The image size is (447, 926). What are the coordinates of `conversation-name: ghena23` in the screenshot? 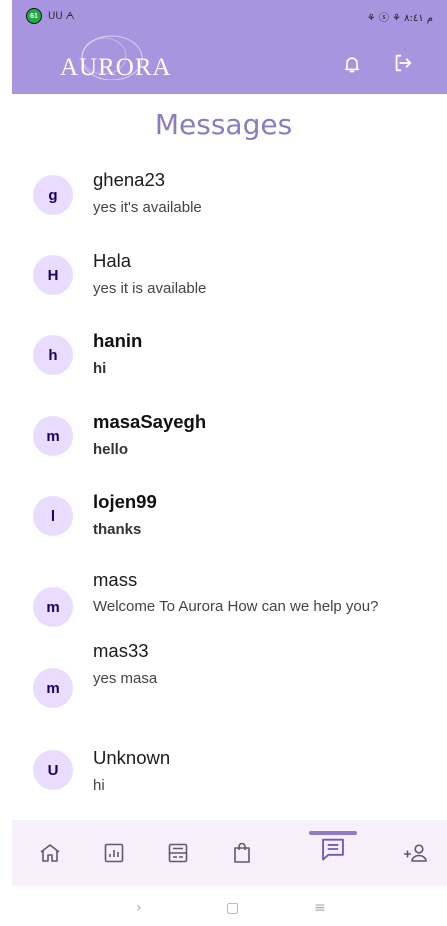 It's located at (129, 179).